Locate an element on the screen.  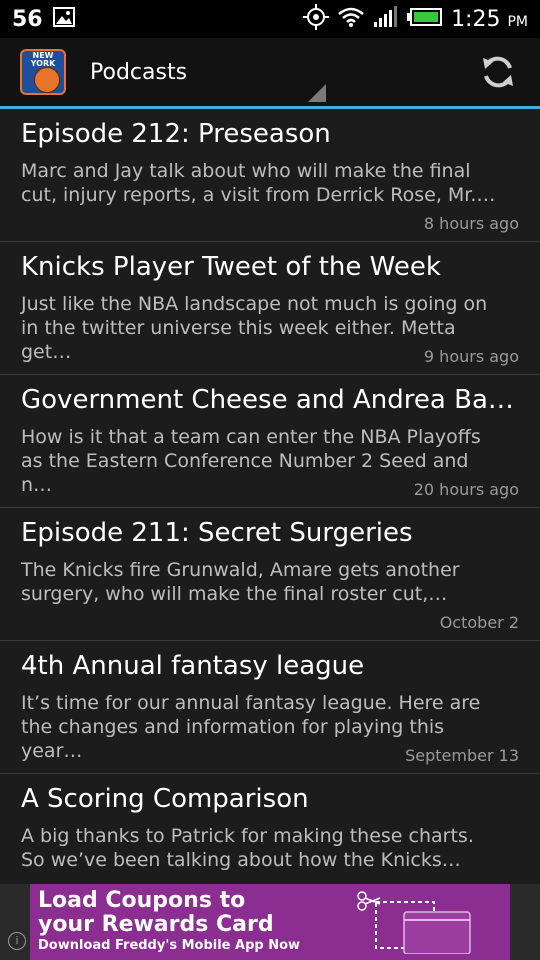
signal-icon is located at coordinates (386, 19).